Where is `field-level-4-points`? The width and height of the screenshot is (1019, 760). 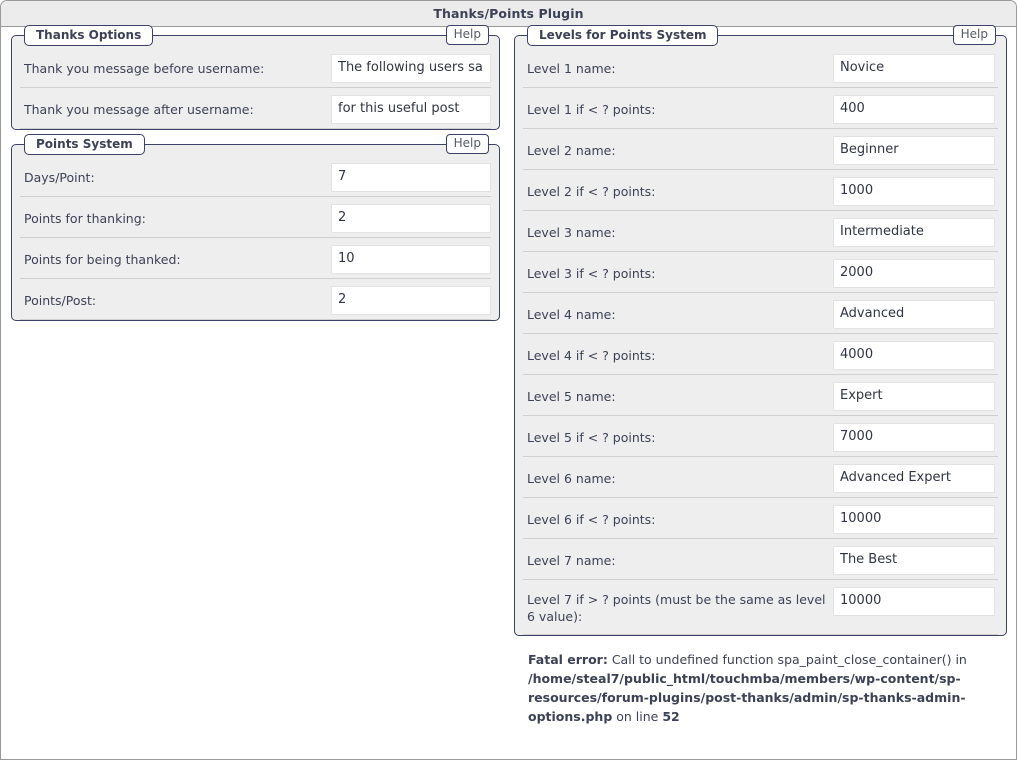
field-level-4-points is located at coordinates (914, 352).